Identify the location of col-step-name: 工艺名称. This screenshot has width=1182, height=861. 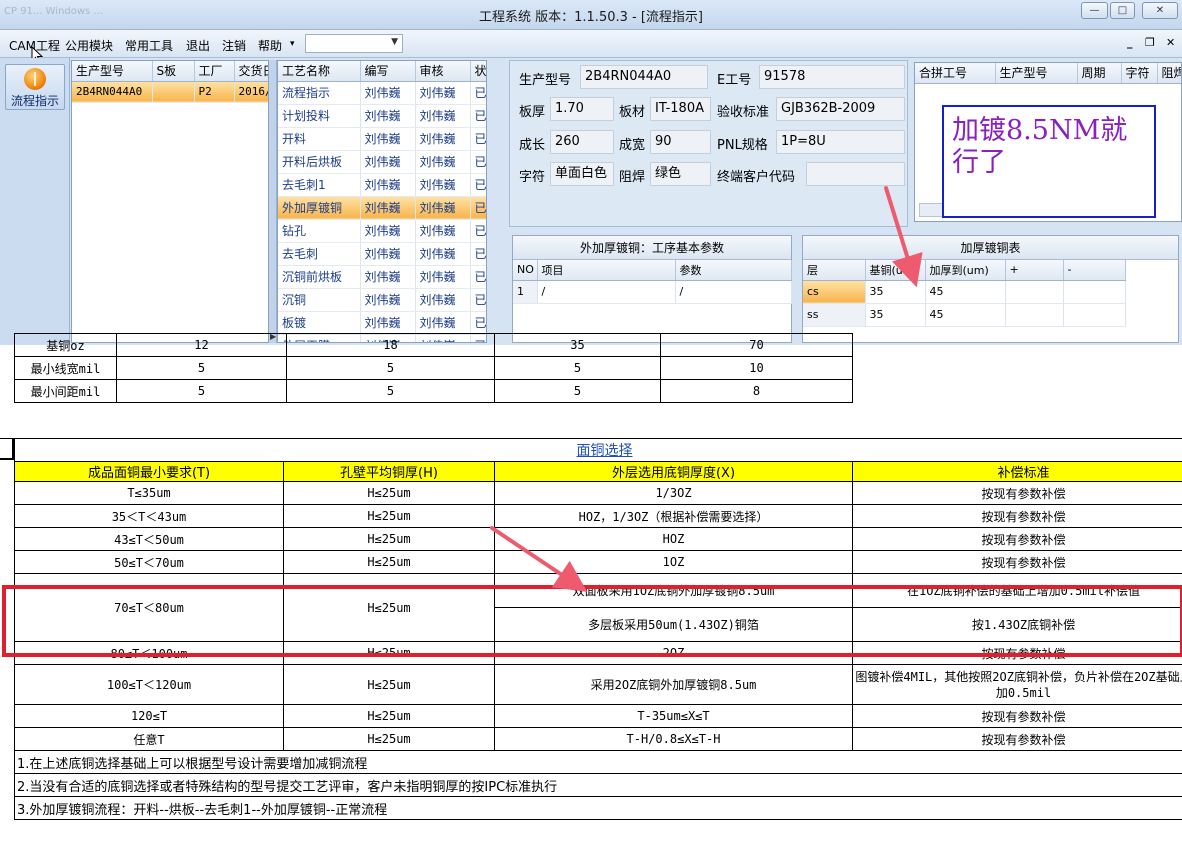
(319, 71).